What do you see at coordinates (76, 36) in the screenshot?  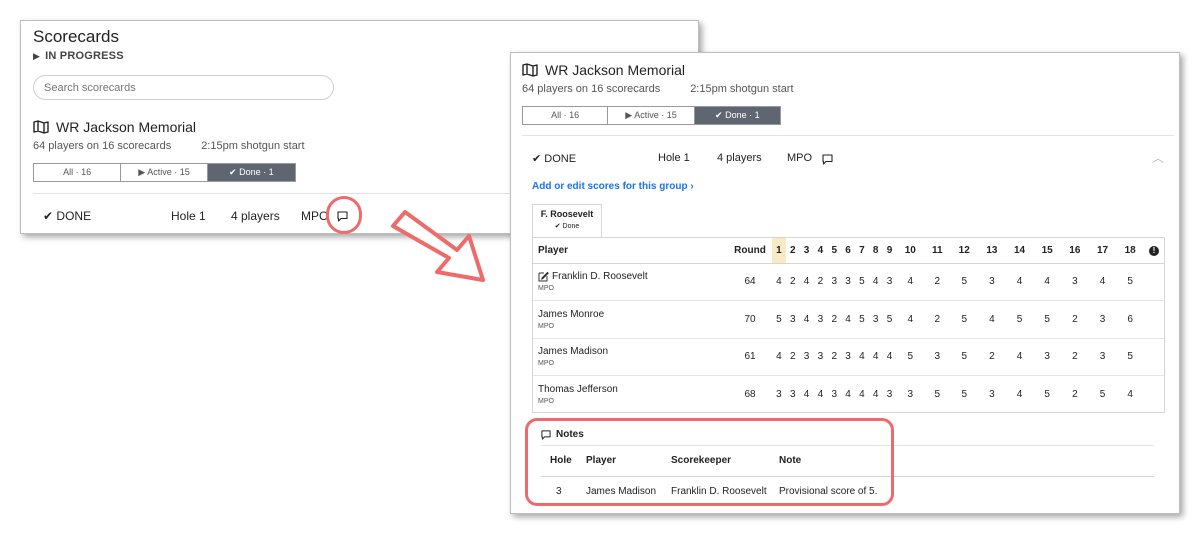 I see `page-title: Scorecards` at bounding box center [76, 36].